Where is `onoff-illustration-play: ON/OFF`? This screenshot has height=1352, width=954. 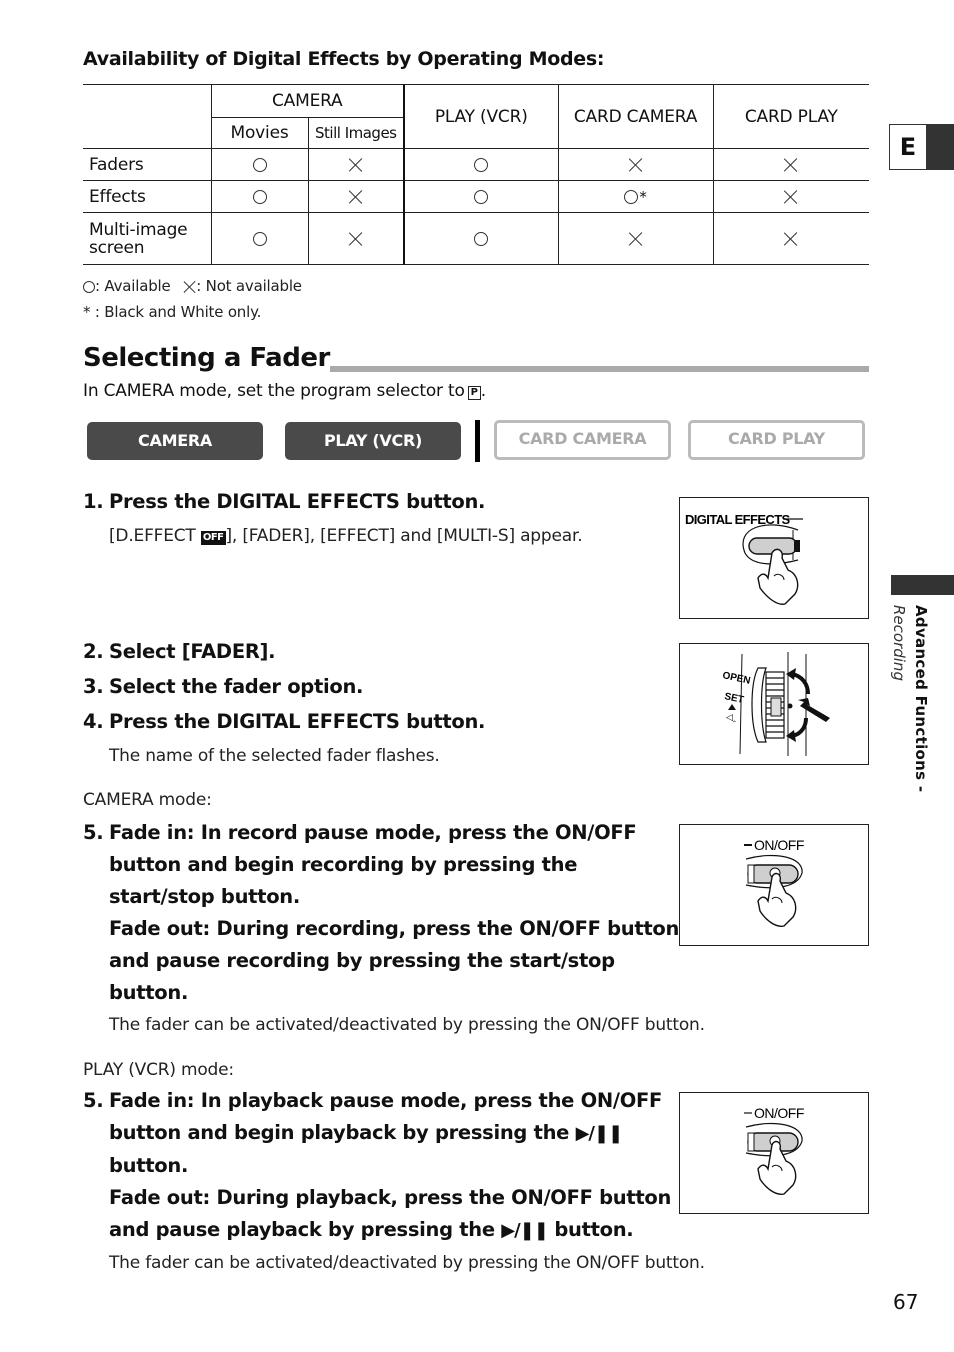
onoff-illustration-play: ON/OFF is located at coordinates (774, 1153).